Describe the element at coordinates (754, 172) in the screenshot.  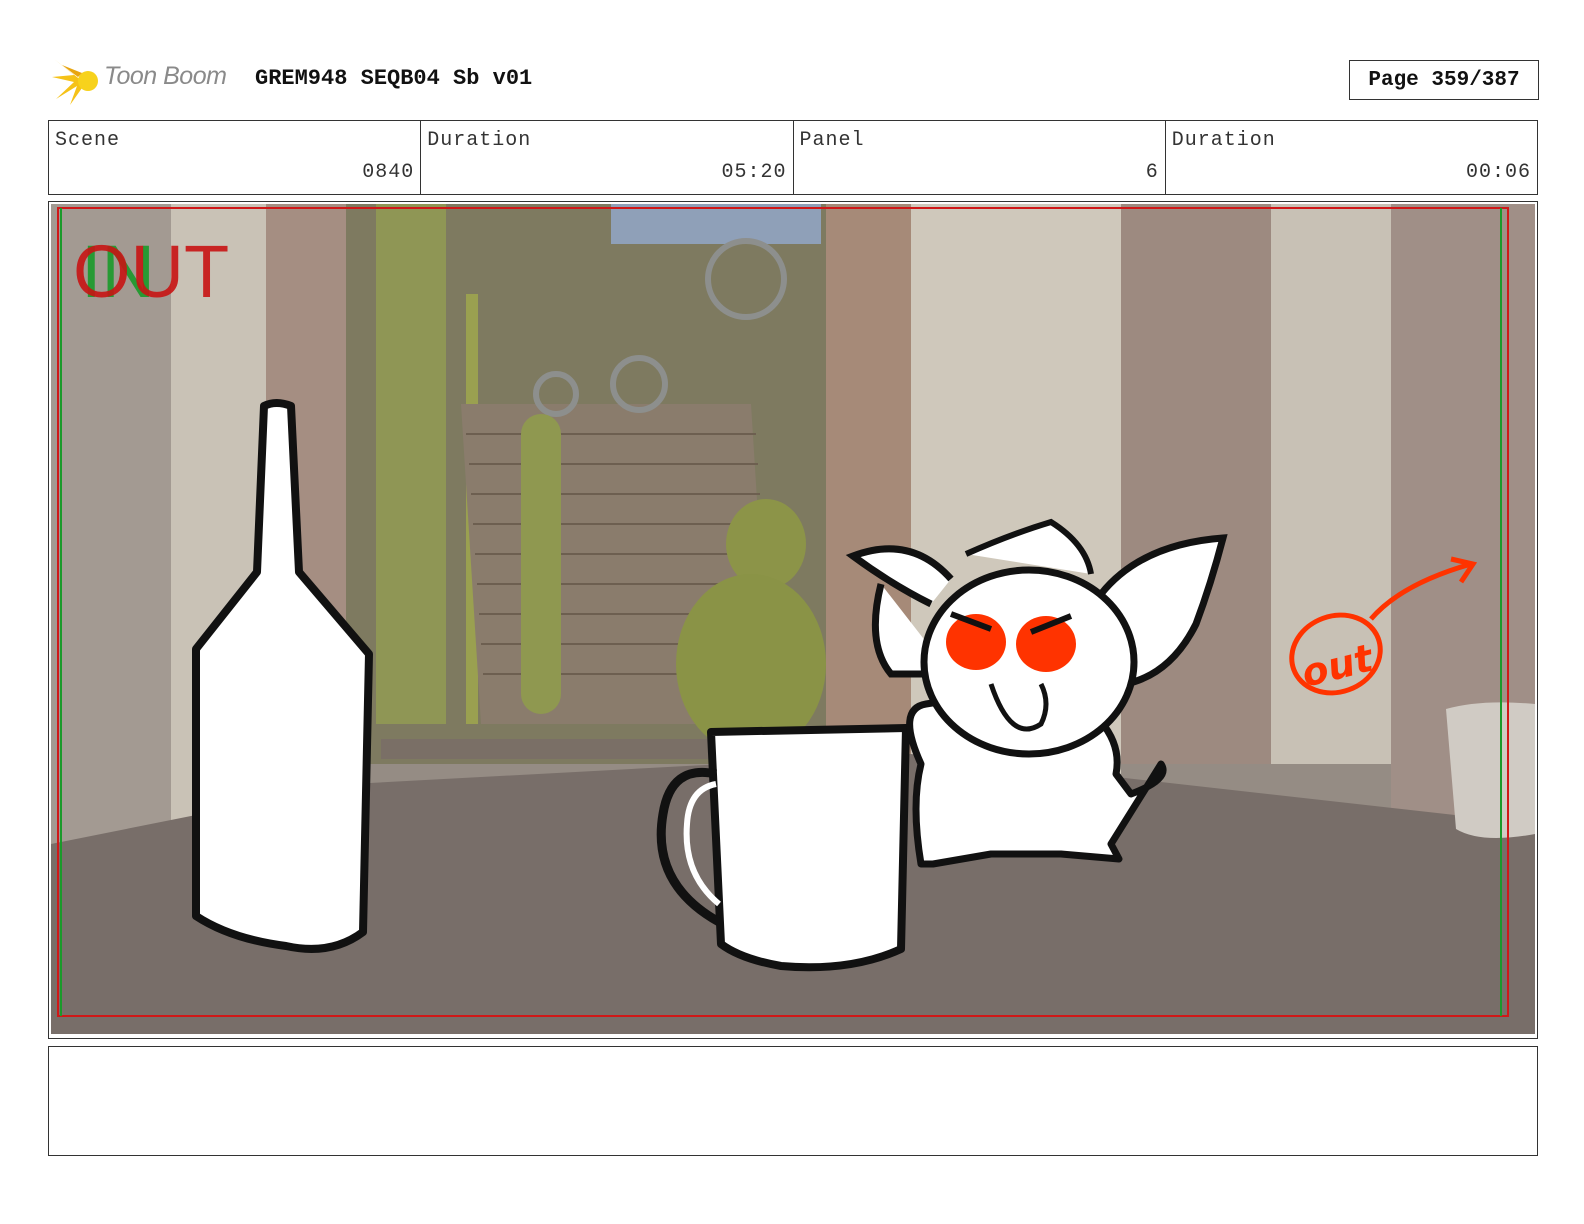
I see `scene-duration-value: 05:20` at that location.